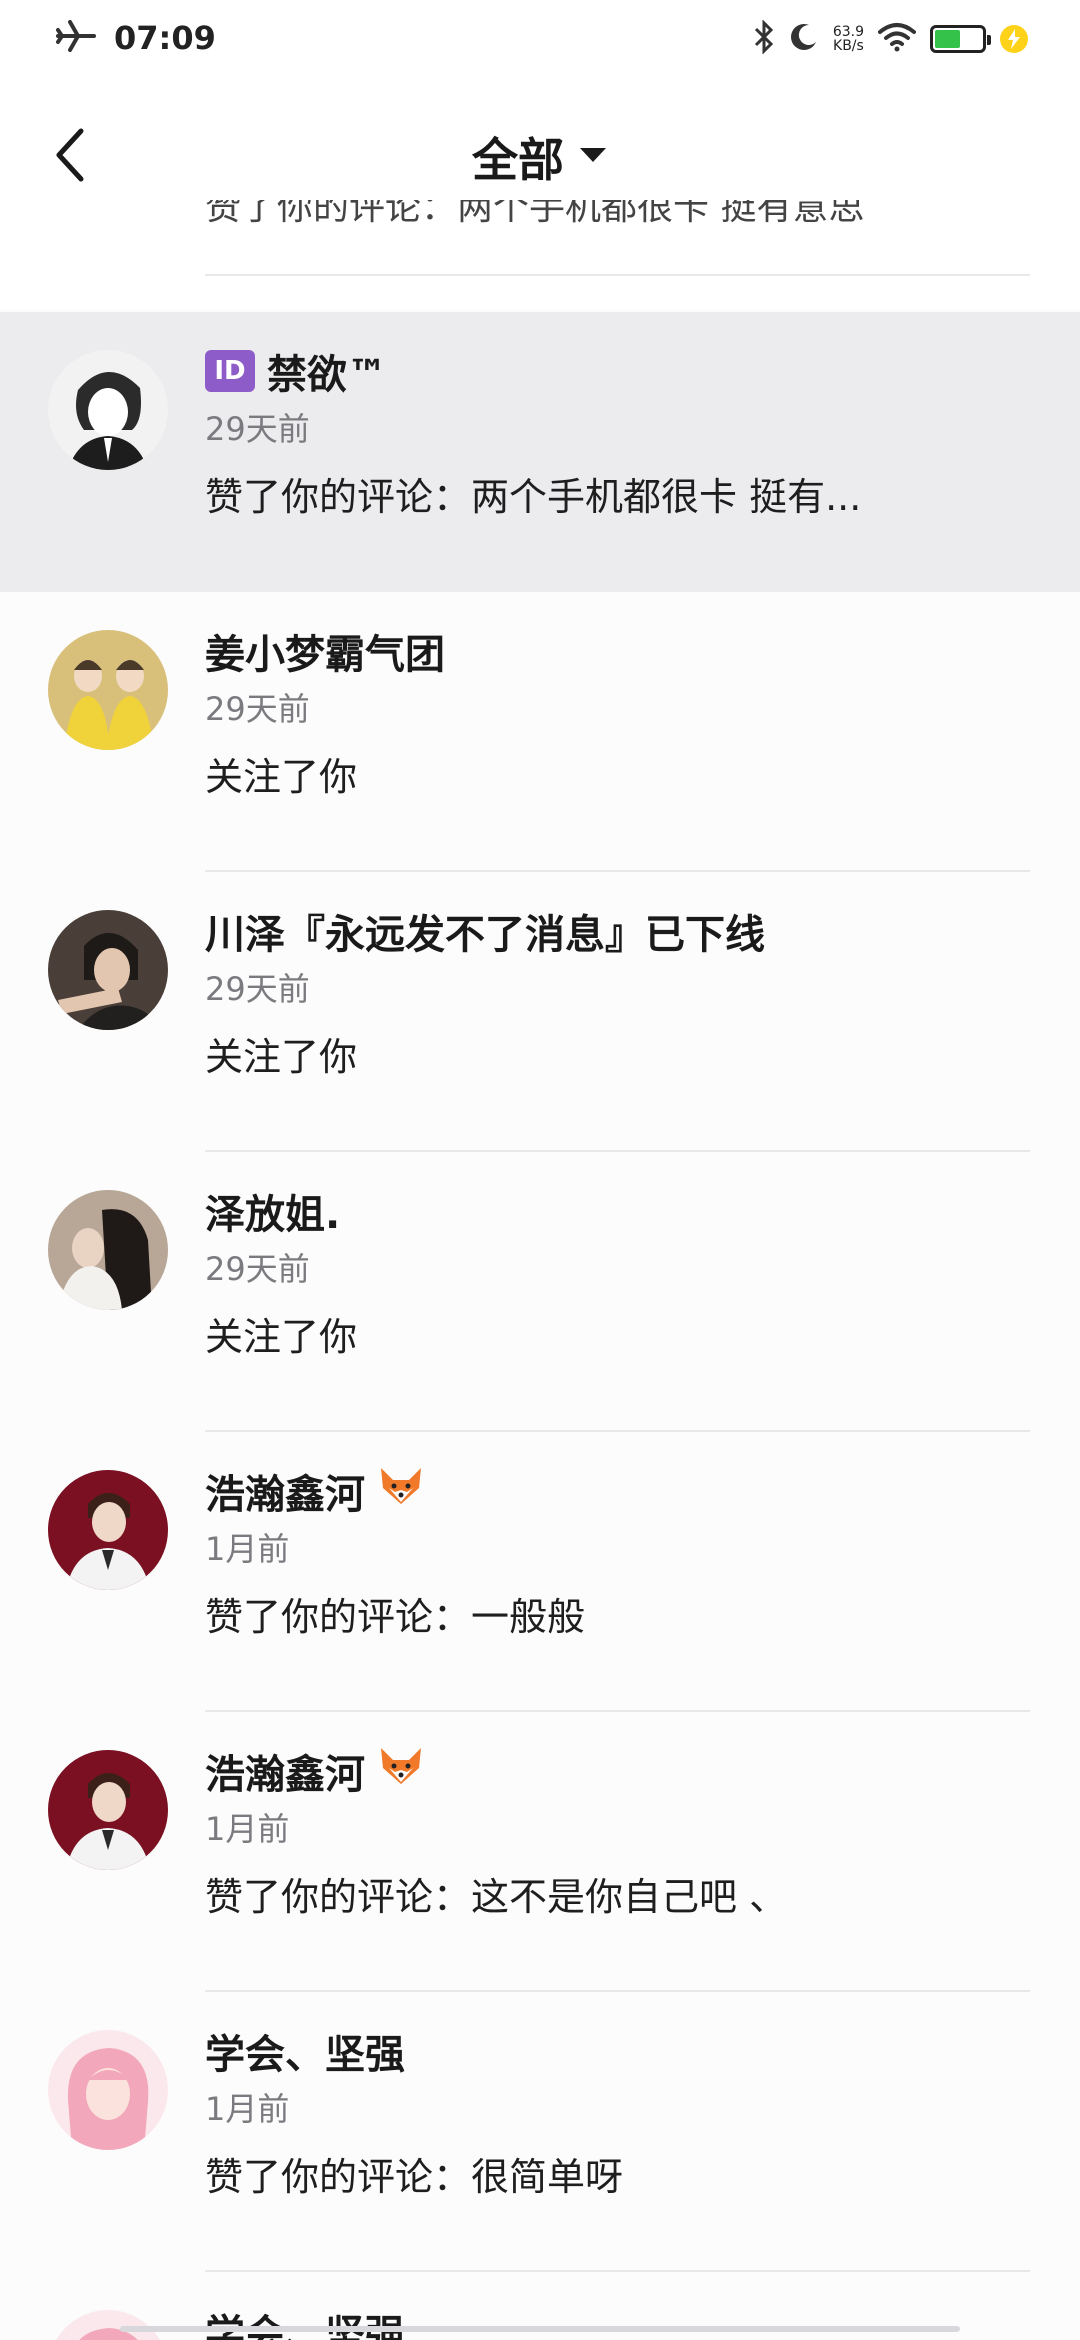  I want to click on partial-notification-row: 赞了你的评论：两个手机都很卡 挺有意思, so click(540, 255).